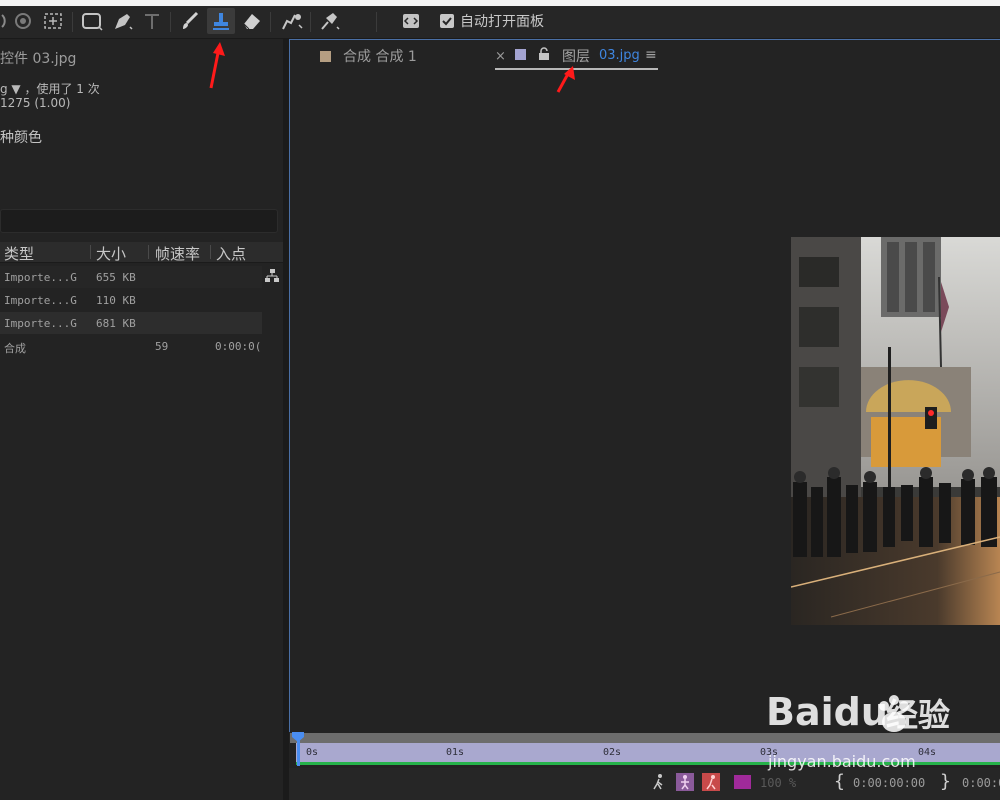 The width and height of the screenshot is (1000, 800). What do you see at coordinates (685, 782) in the screenshot?
I see `view-mode-icon` at bounding box center [685, 782].